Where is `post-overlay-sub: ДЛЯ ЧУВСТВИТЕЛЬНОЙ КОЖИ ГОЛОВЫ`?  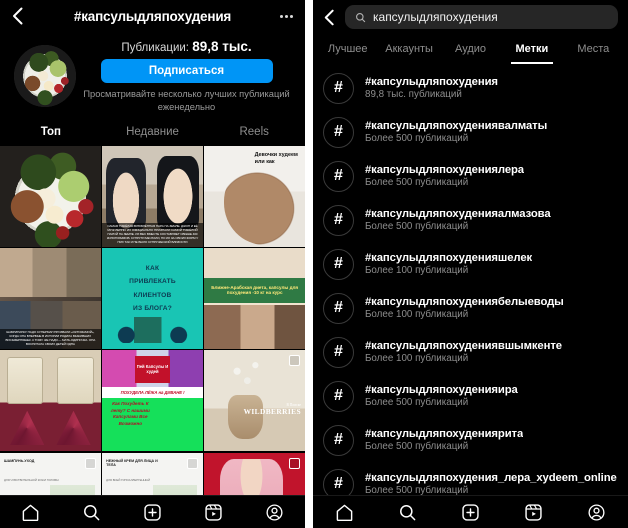
post-overlay-sub: ДЛЯ ЧУВСТВИТЕЛЬНОЙ КОЖИ ГОЛОВЫ is located at coordinates (31, 479).